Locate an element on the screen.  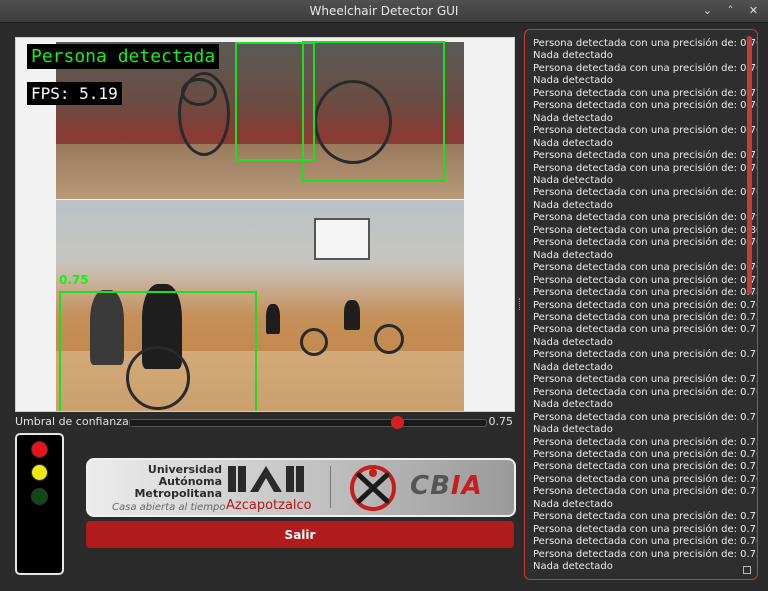
basketball-backboard is located at coordinates (342, 239).